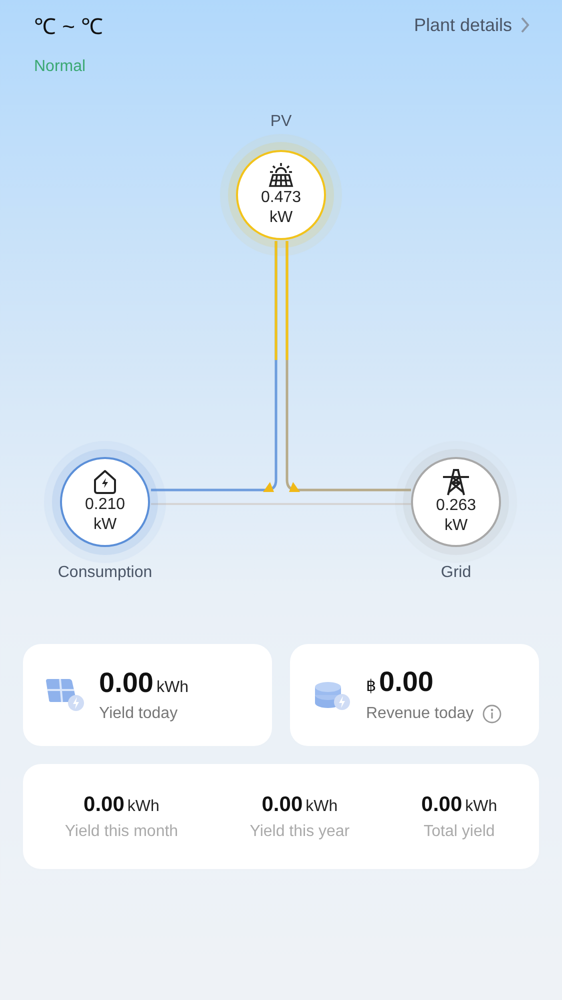 The image size is (562, 1000). What do you see at coordinates (281, 198) in the screenshot?
I see `power-value: 0.473` at bounding box center [281, 198].